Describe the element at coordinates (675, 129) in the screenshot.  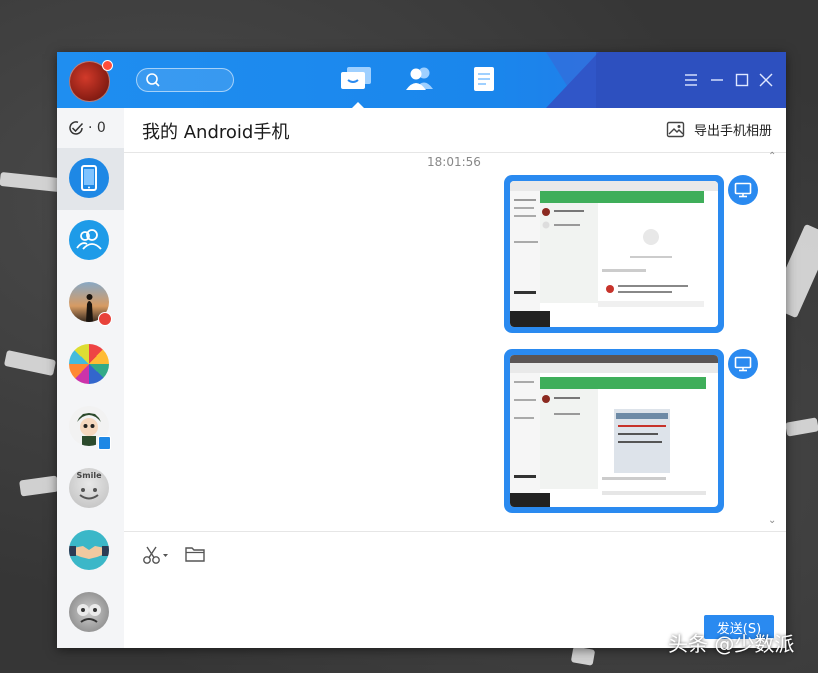
I see `photo-album-icon` at that location.